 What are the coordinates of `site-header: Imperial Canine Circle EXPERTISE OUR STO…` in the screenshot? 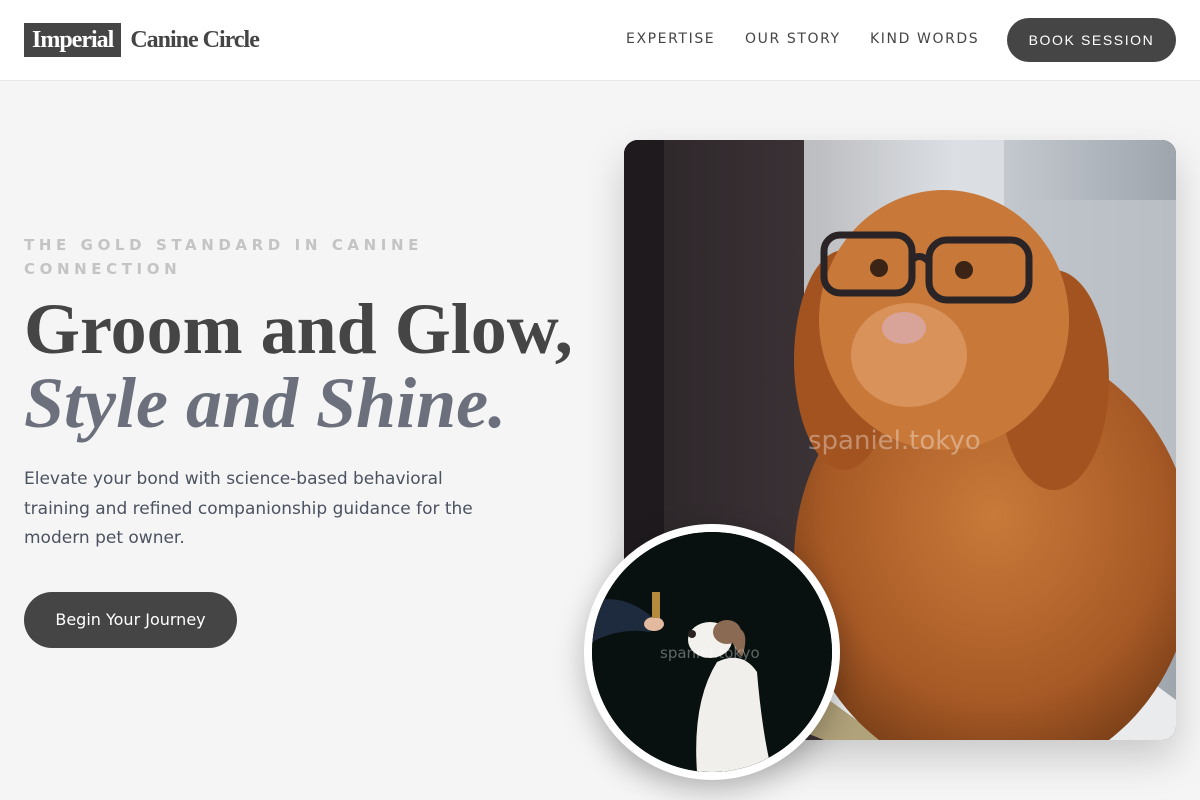 It's located at (600, 40).